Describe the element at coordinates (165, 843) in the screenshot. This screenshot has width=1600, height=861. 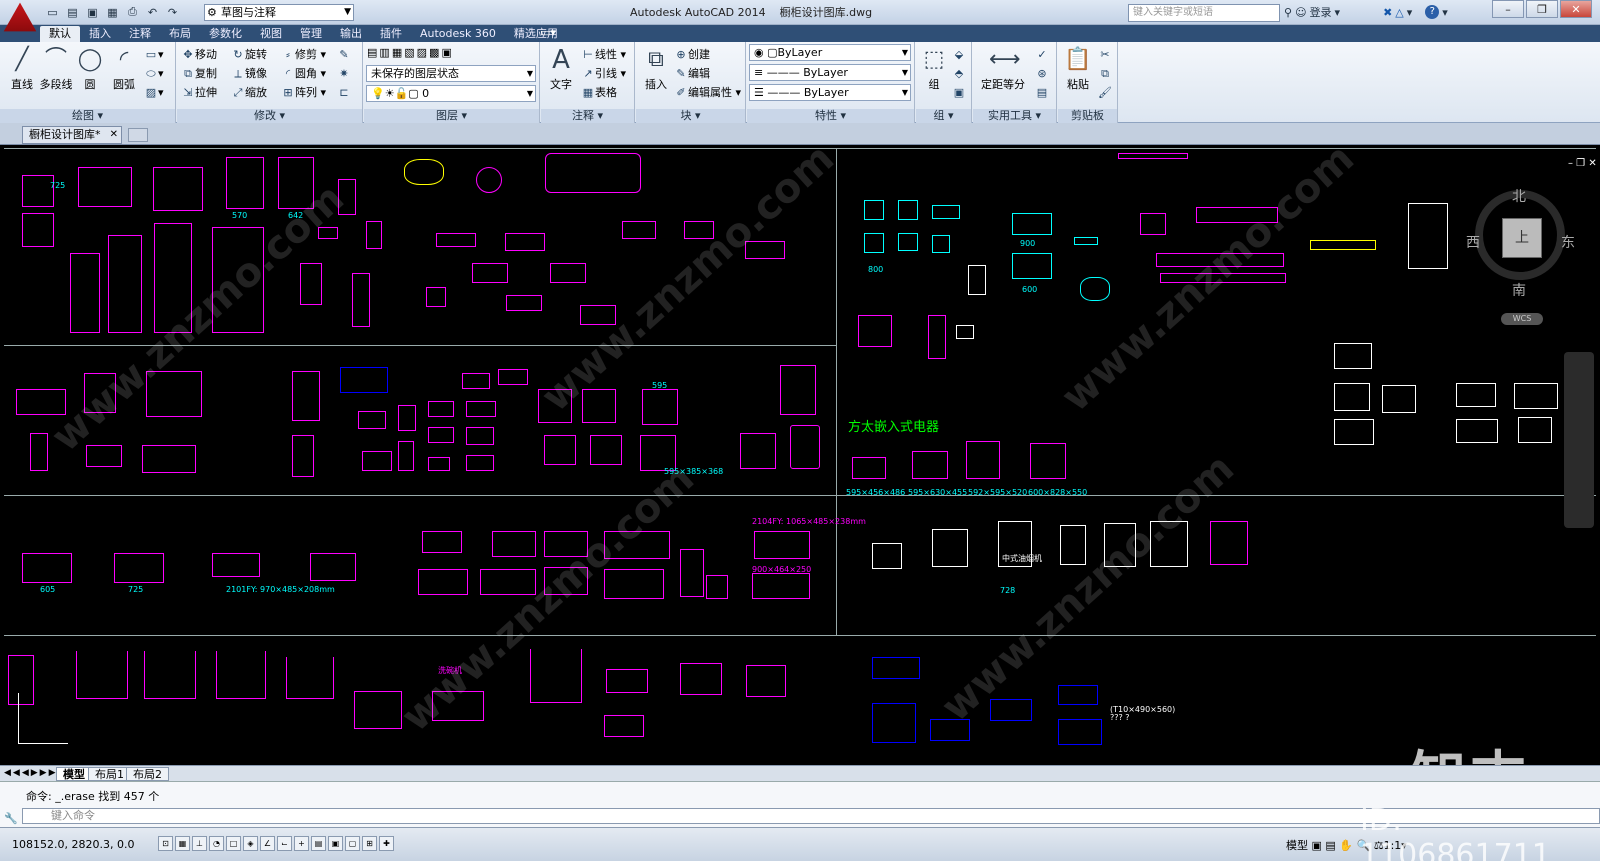
I see `snap-icon: ⊡` at that location.